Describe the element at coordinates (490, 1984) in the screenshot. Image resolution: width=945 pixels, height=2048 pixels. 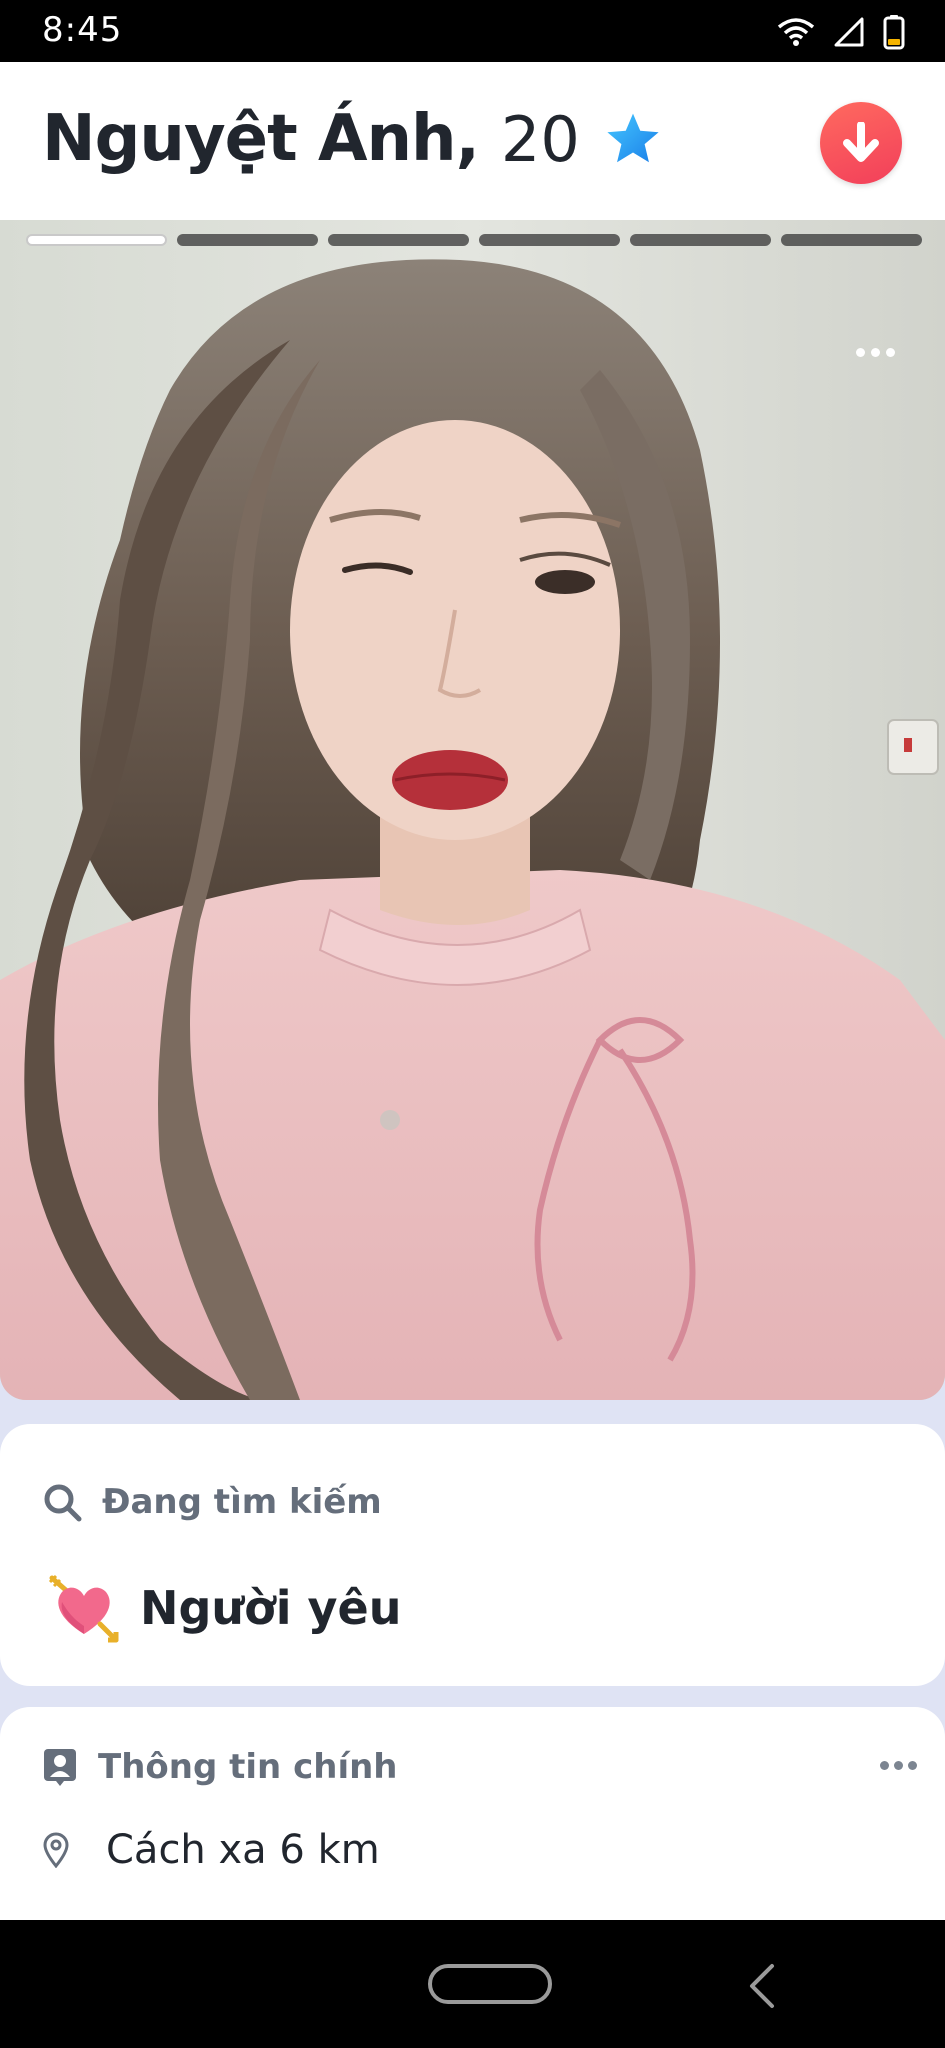
I see `home-pill-icon` at that location.